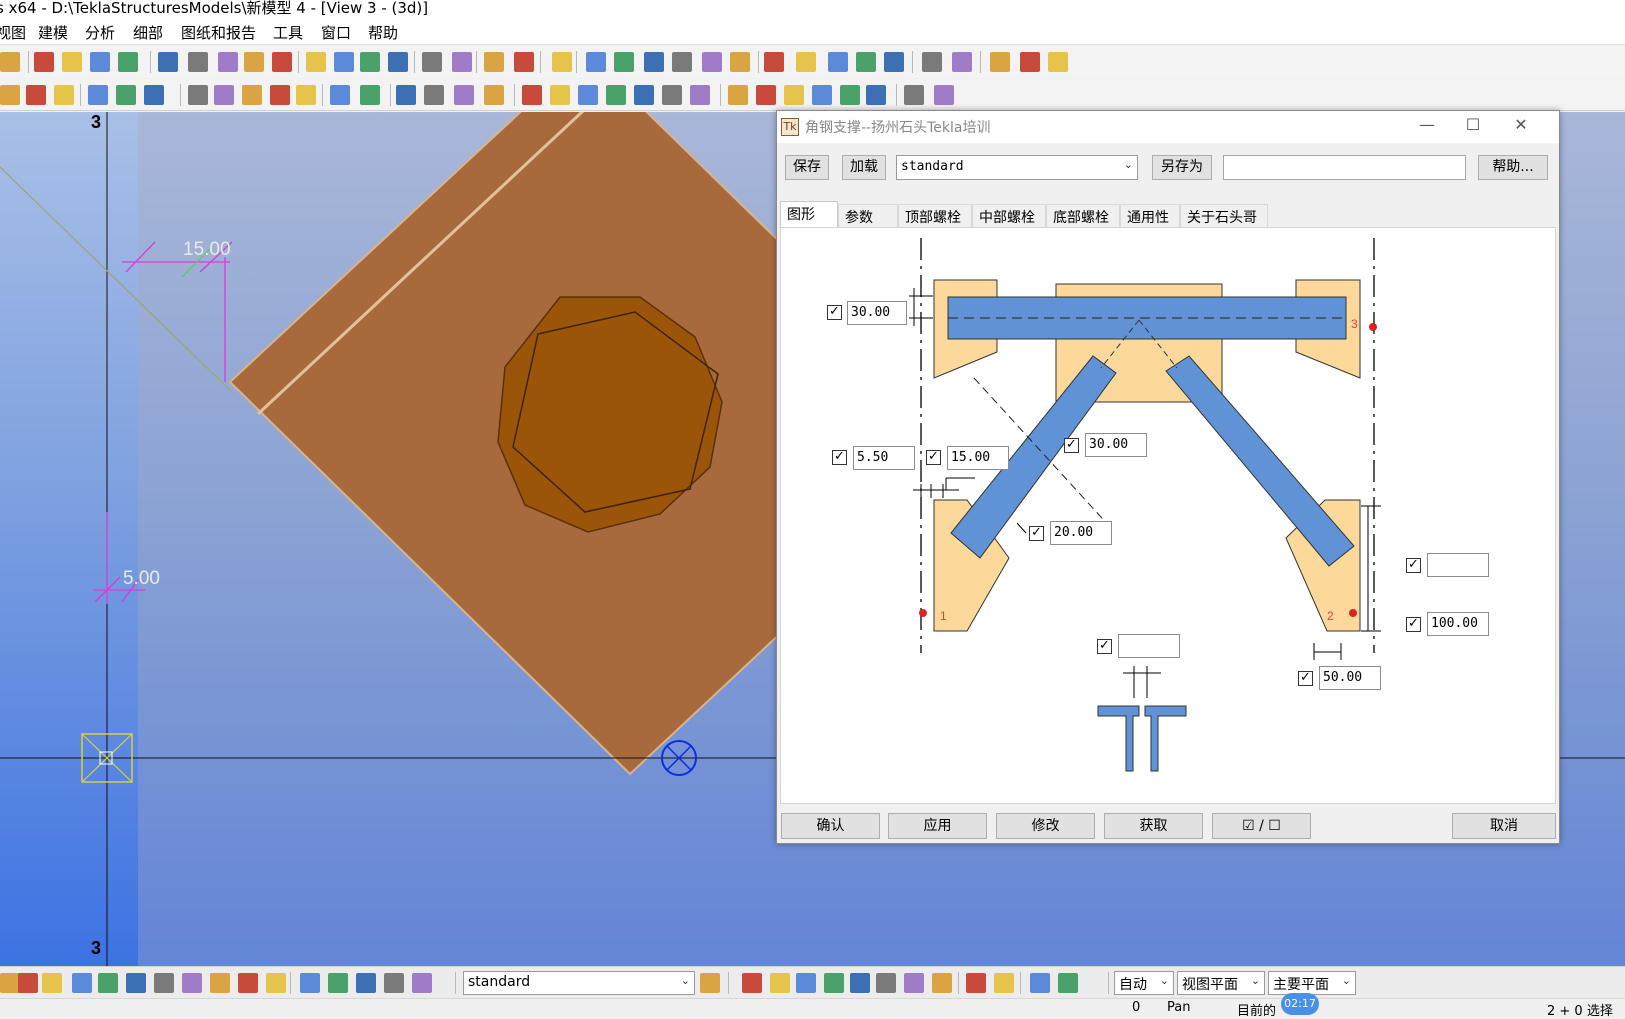 This screenshot has height=1019, width=1625. I want to click on toggle-all-button: ☑ / ☐, so click(1261, 826).